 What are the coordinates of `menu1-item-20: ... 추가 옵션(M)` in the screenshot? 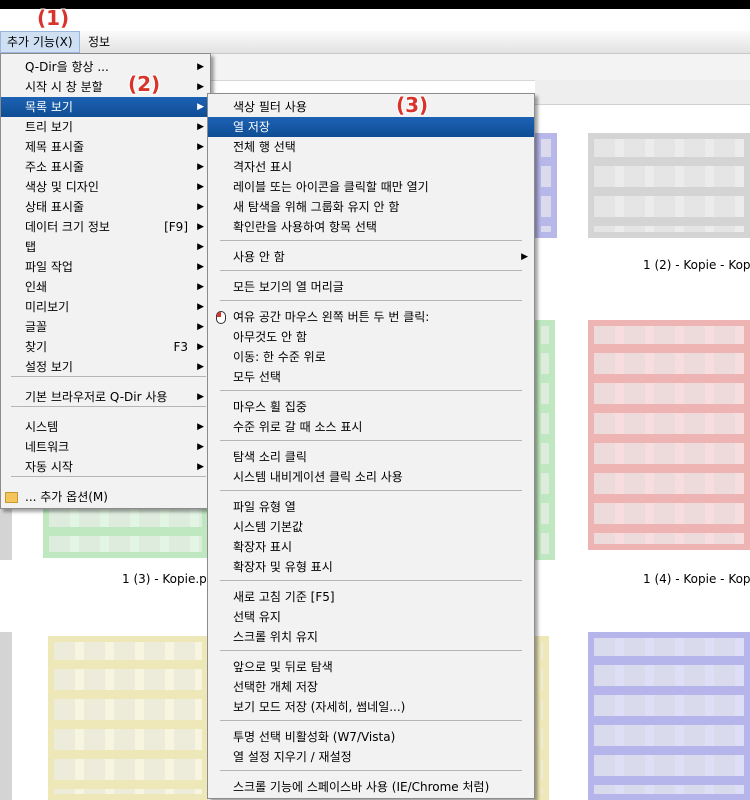 It's located at (105, 497).